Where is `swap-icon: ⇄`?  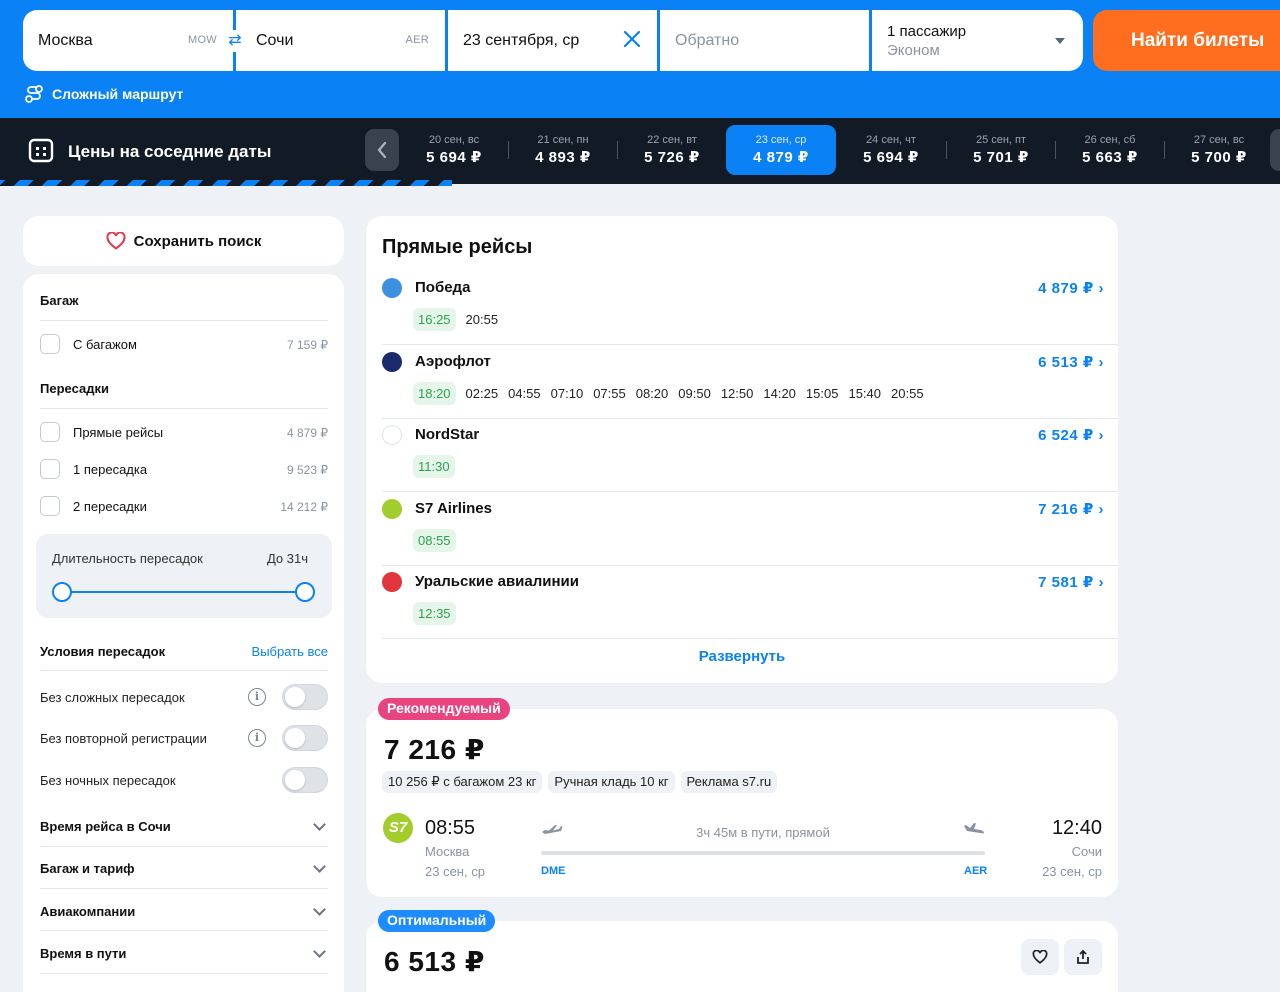
swap-icon: ⇄ is located at coordinates (235, 41).